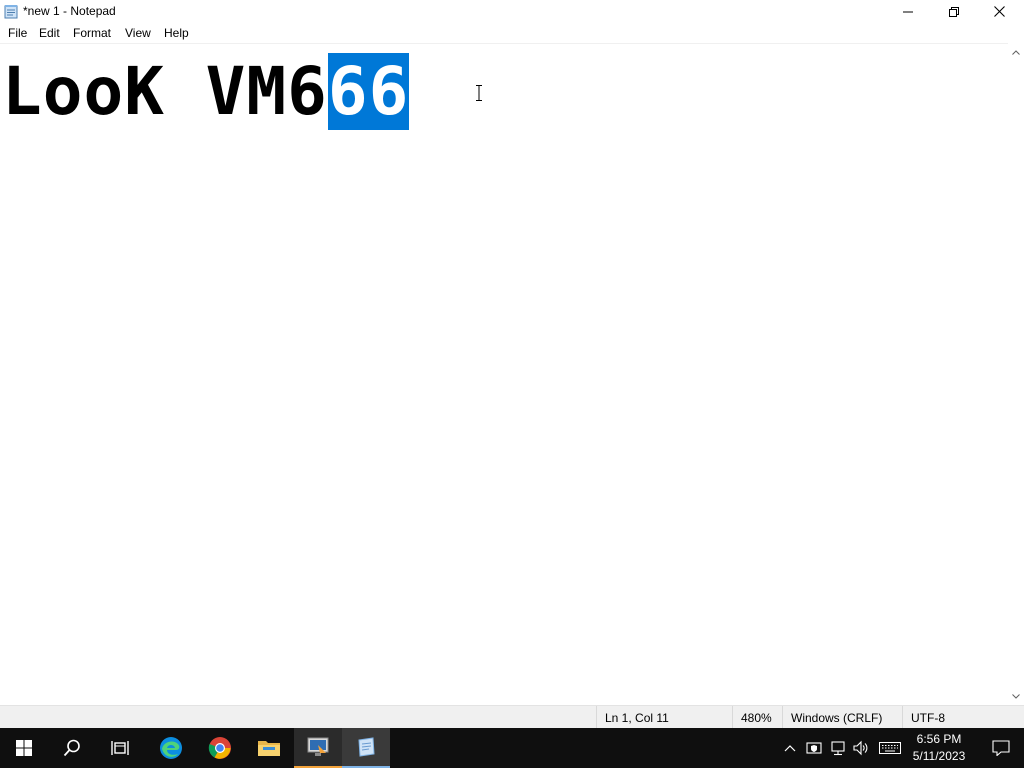  I want to click on status-line-ending: Windows (CRLF), so click(842, 718).